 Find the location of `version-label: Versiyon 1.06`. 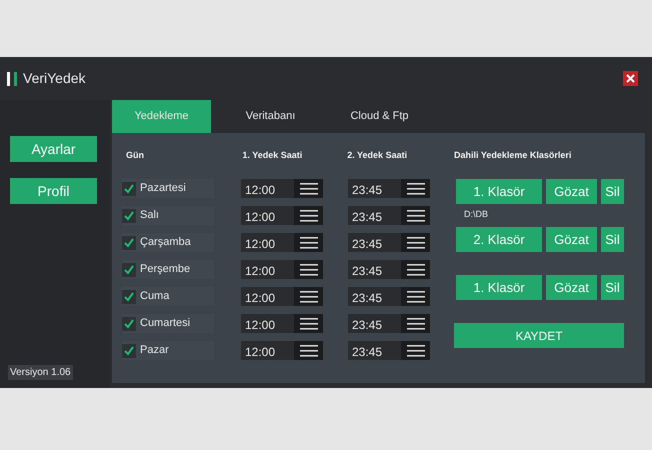

version-label: Versiyon 1.06 is located at coordinates (40, 372).